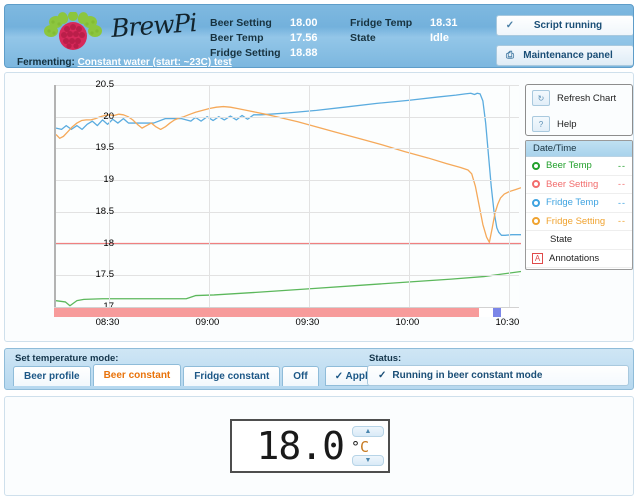 The height and width of the screenshot is (500, 638). Describe the element at coordinates (467, 375) in the screenshot. I see `status-label: Running in beer constant mode` at that location.